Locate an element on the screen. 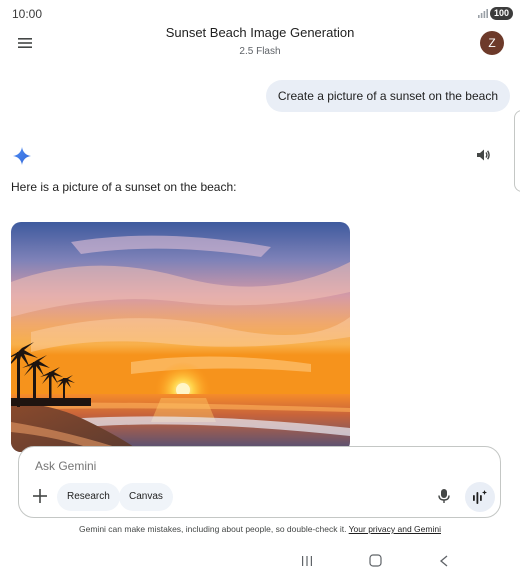 This screenshot has height=578, width=520. research-chip: Research is located at coordinates (88, 497).